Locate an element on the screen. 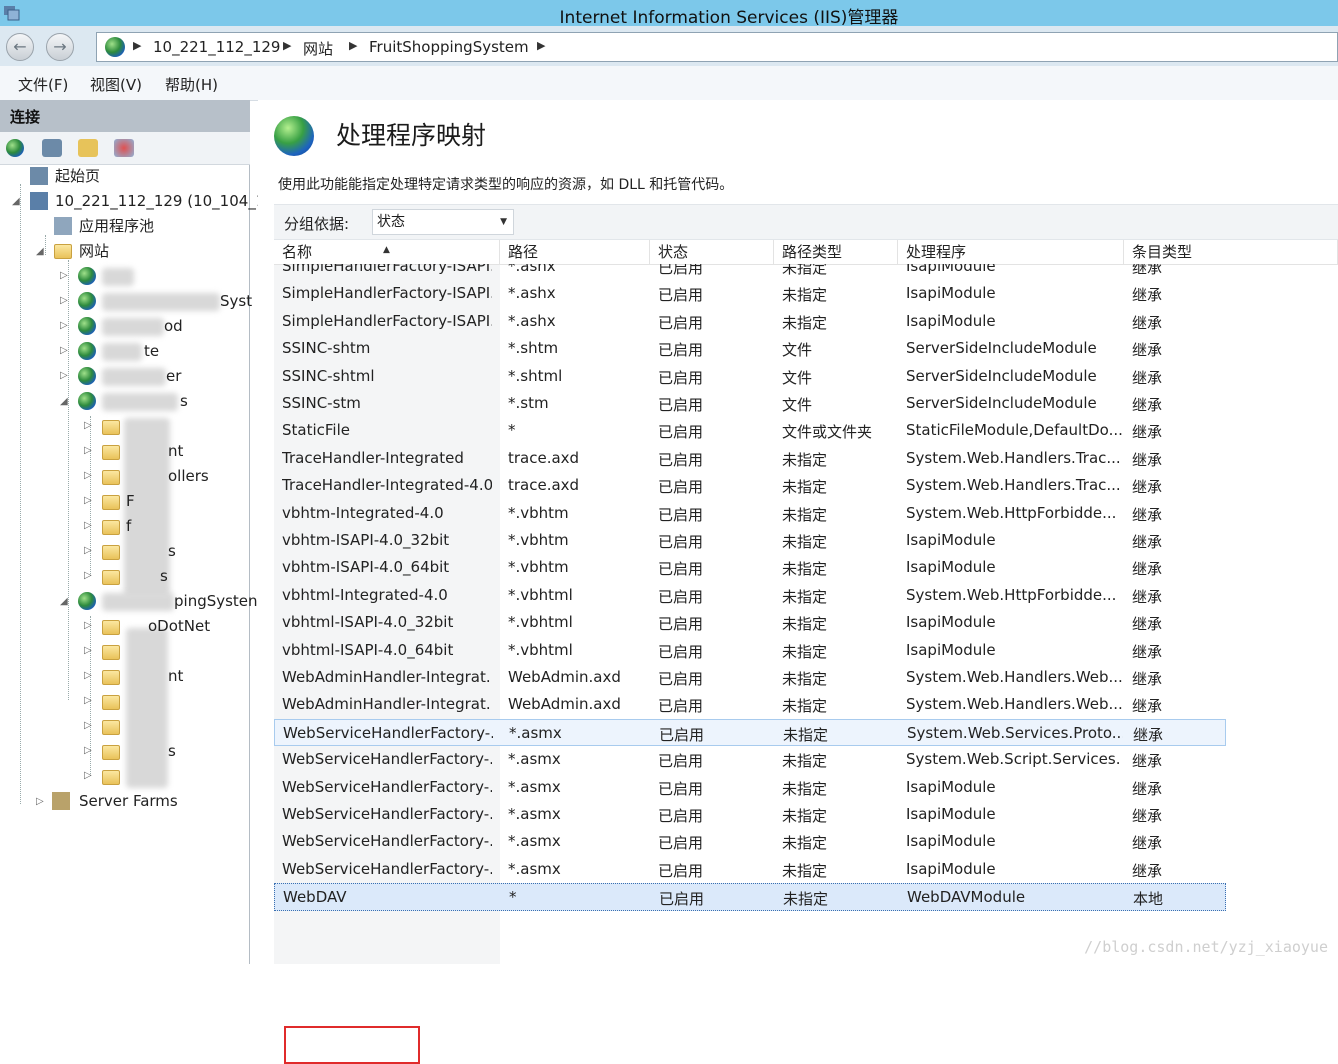  tree-folder: f is located at coordinates (128, 526).